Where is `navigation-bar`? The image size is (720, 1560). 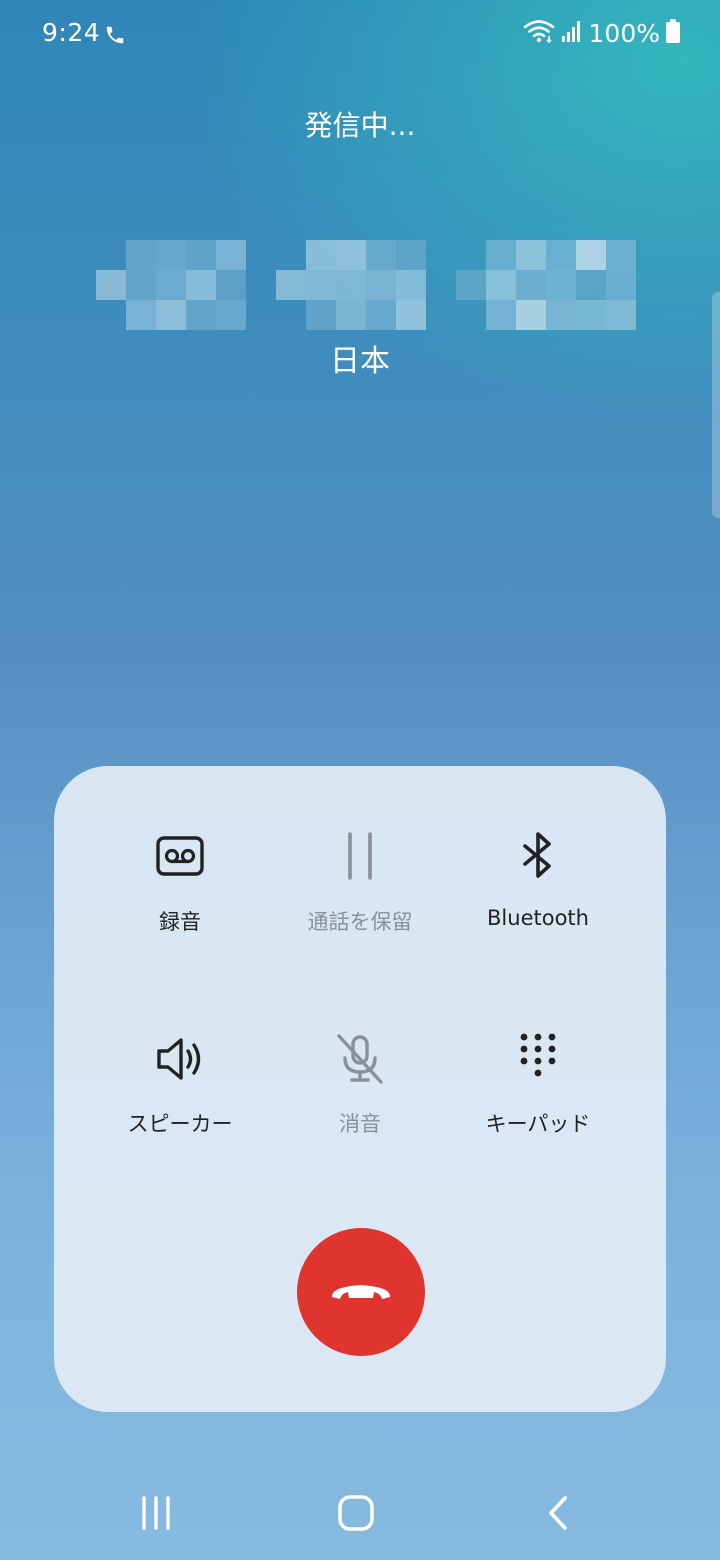
navigation-bar is located at coordinates (360, 1515).